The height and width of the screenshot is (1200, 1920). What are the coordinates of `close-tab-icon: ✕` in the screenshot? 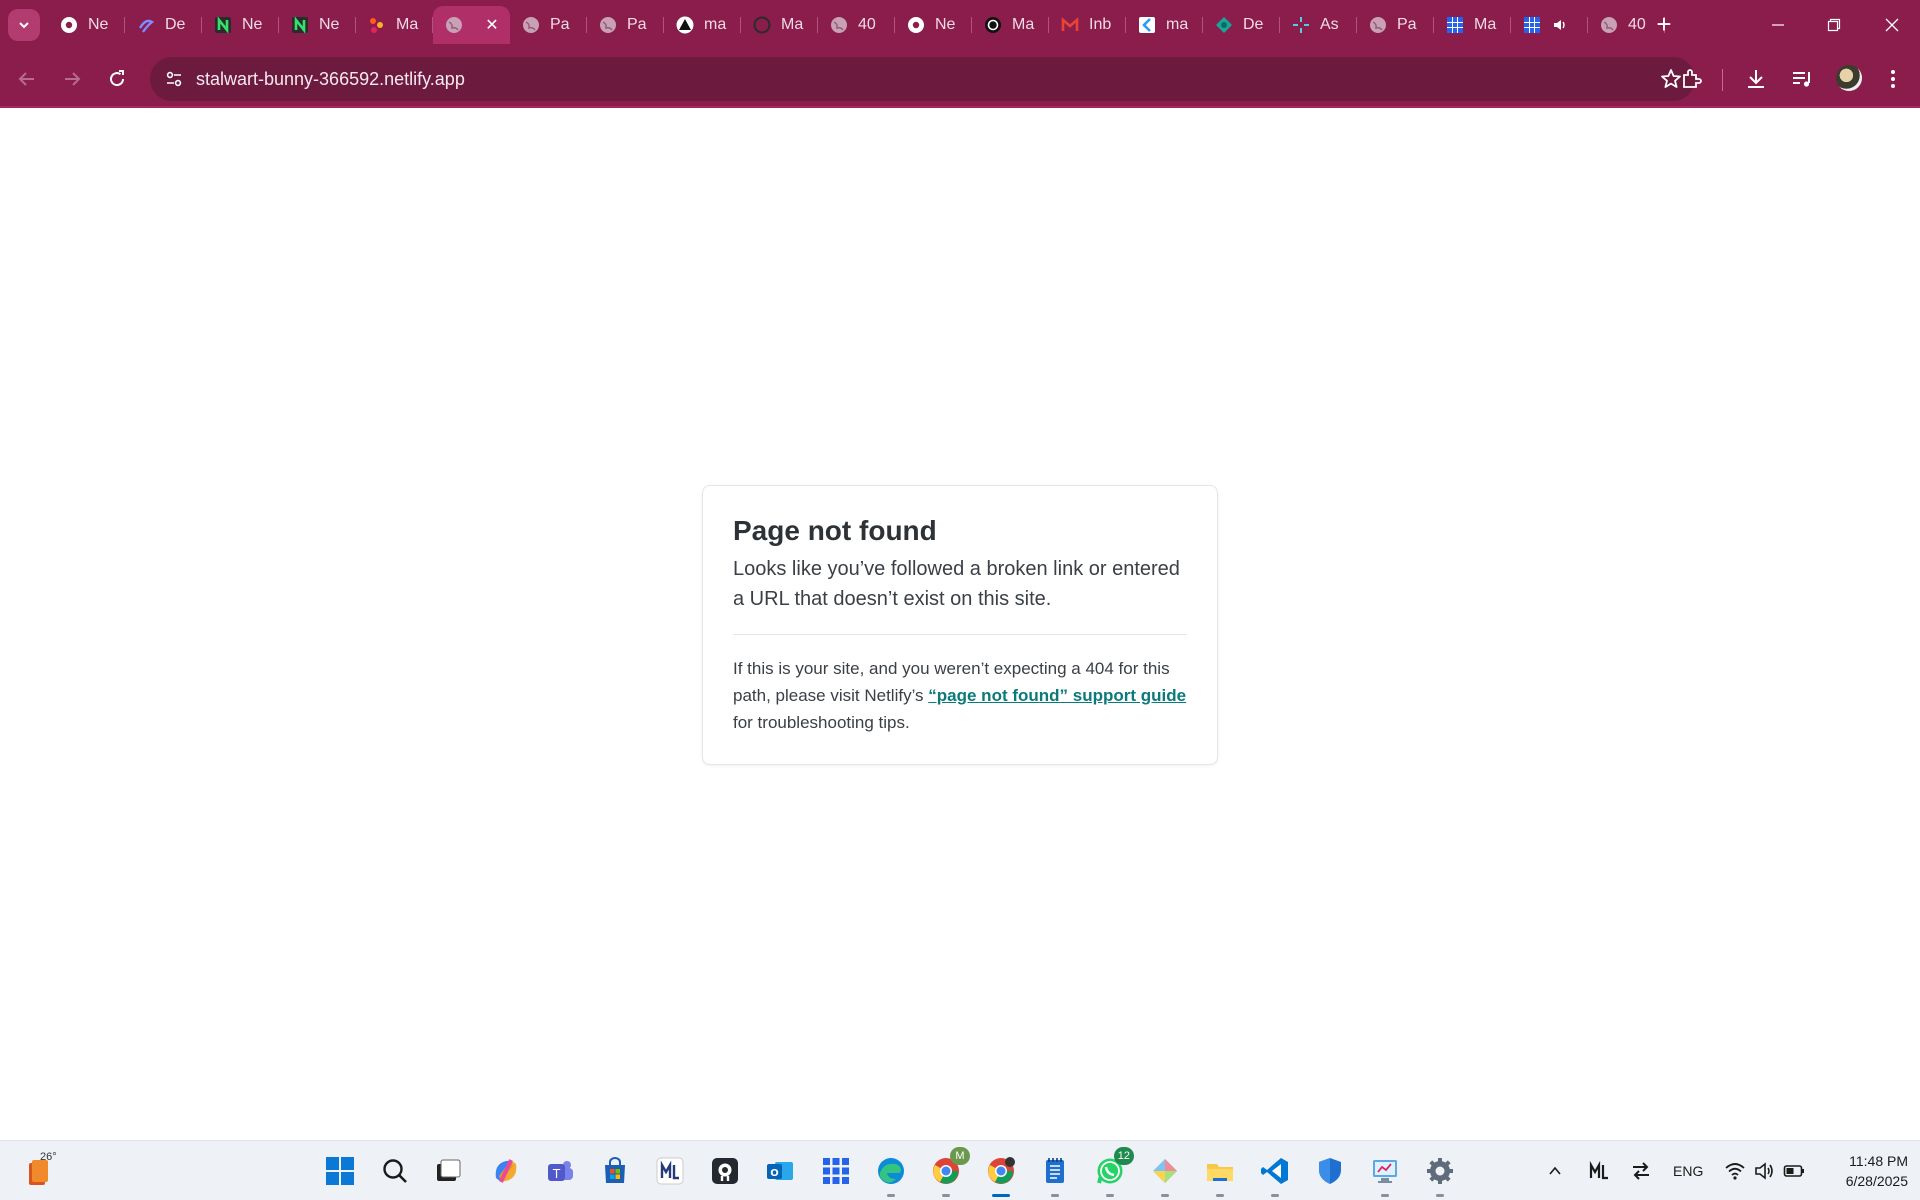 It's located at (492, 25).